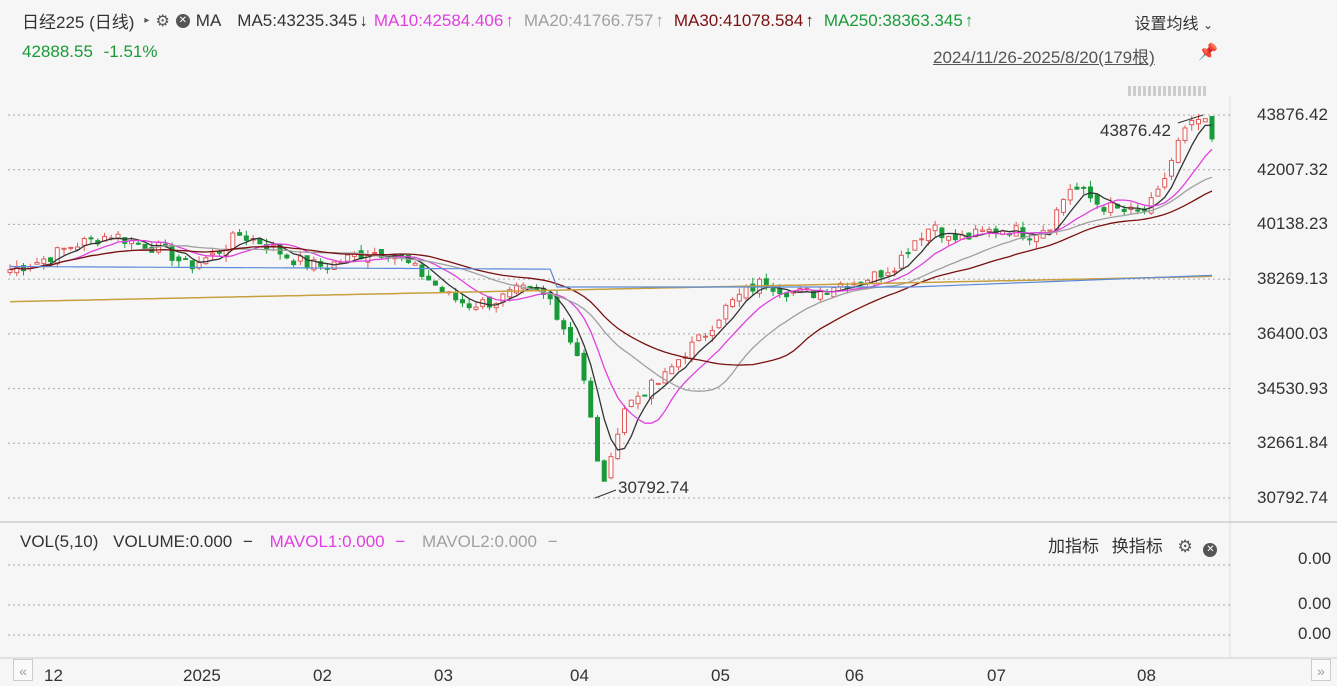 Image resolution: width=1337 pixels, height=686 pixels. I want to click on gear-icon-vol: ⚙, so click(1184, 546).